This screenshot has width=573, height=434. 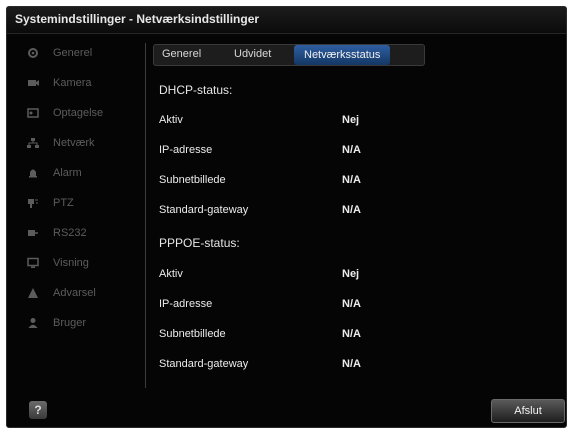 What do you see at coordinates (186, 304) in the screenshot?
I see `pppoe-ip-label: IP-adresse` at bounding box center [186, 304].